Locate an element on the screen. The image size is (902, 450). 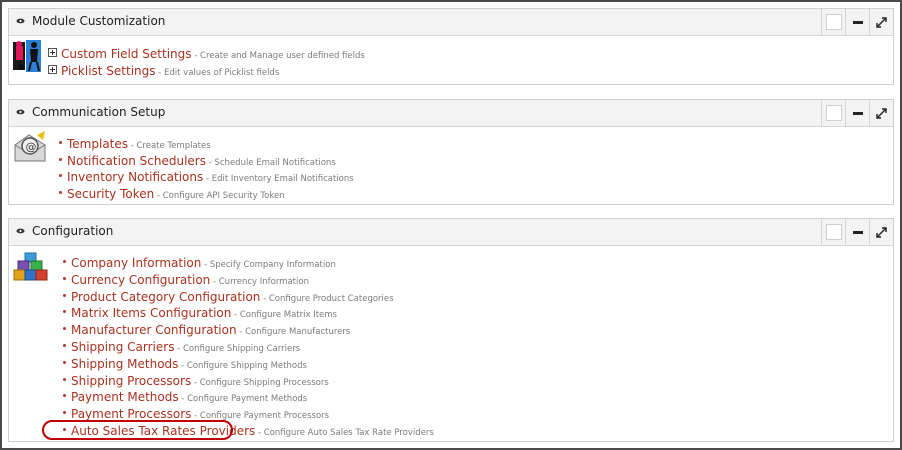
shipping-carriers-link: Shipping Carriers is located at coordinates (122, 347).